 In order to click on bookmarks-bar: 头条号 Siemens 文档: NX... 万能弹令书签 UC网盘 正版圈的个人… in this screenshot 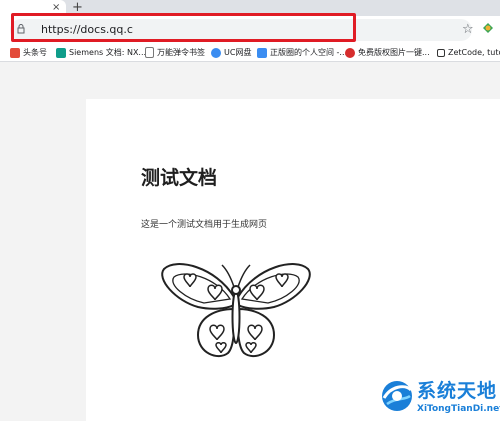, I will do `click(250, 53)`.